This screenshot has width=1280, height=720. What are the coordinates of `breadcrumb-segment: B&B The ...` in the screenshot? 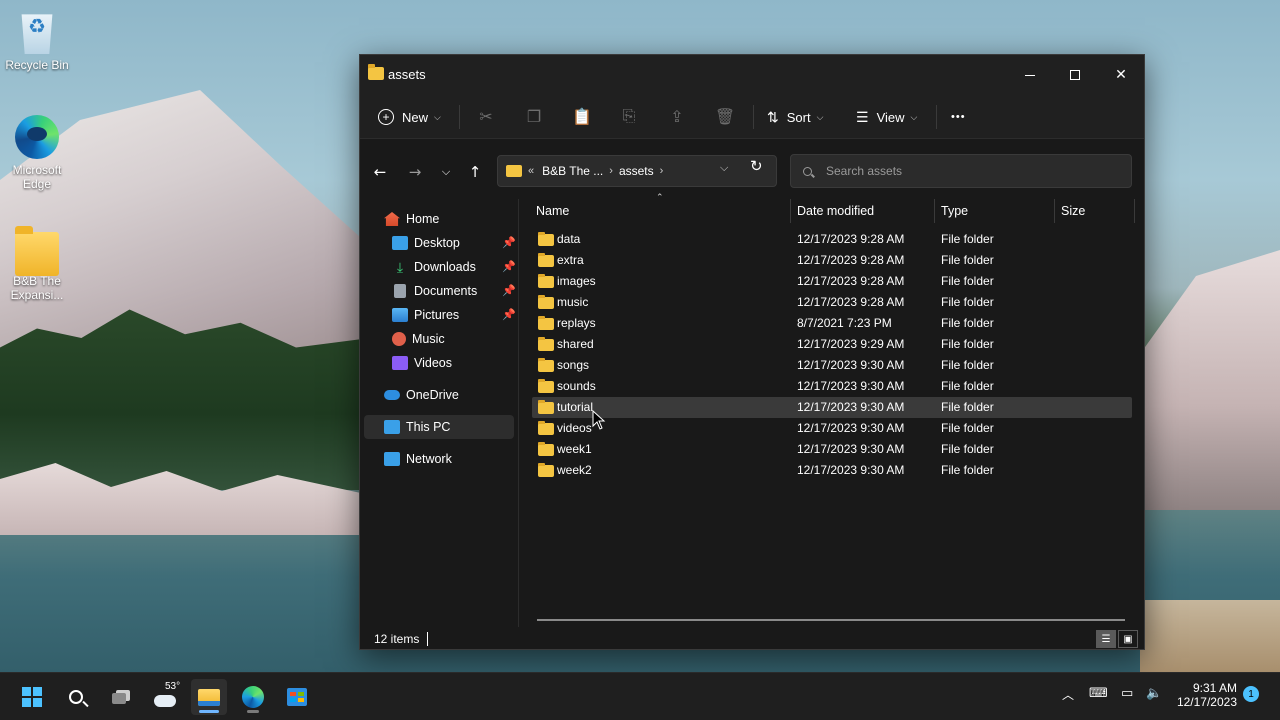 It's located at (572, 171).